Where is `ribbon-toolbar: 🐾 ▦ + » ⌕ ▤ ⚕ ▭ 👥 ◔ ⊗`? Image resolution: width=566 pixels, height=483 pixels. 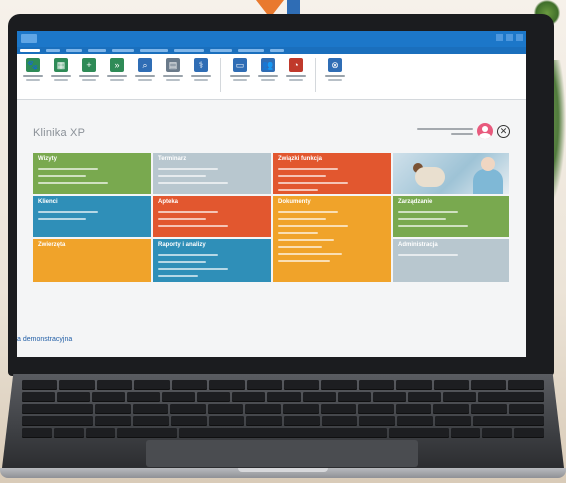
ribbon-toolbar: 🐾 ▦ + » ⌕ ▤ ⚕ ▭ 👥 ◔ ⊗ is located at coordinates (271, 77).